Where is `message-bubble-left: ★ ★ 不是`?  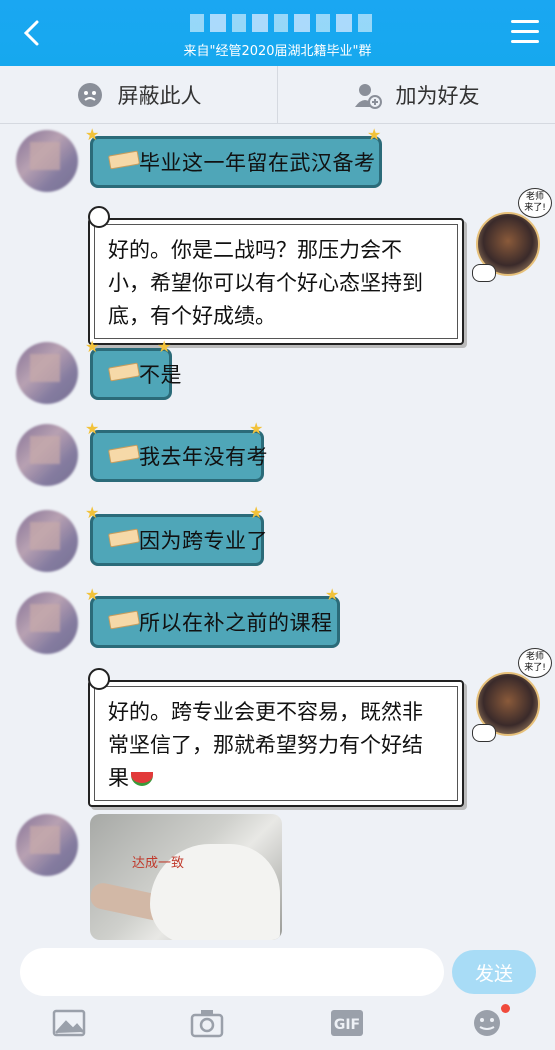 message-bubble-left: ★ ★ 不是 is located at coordinates (133, 369).